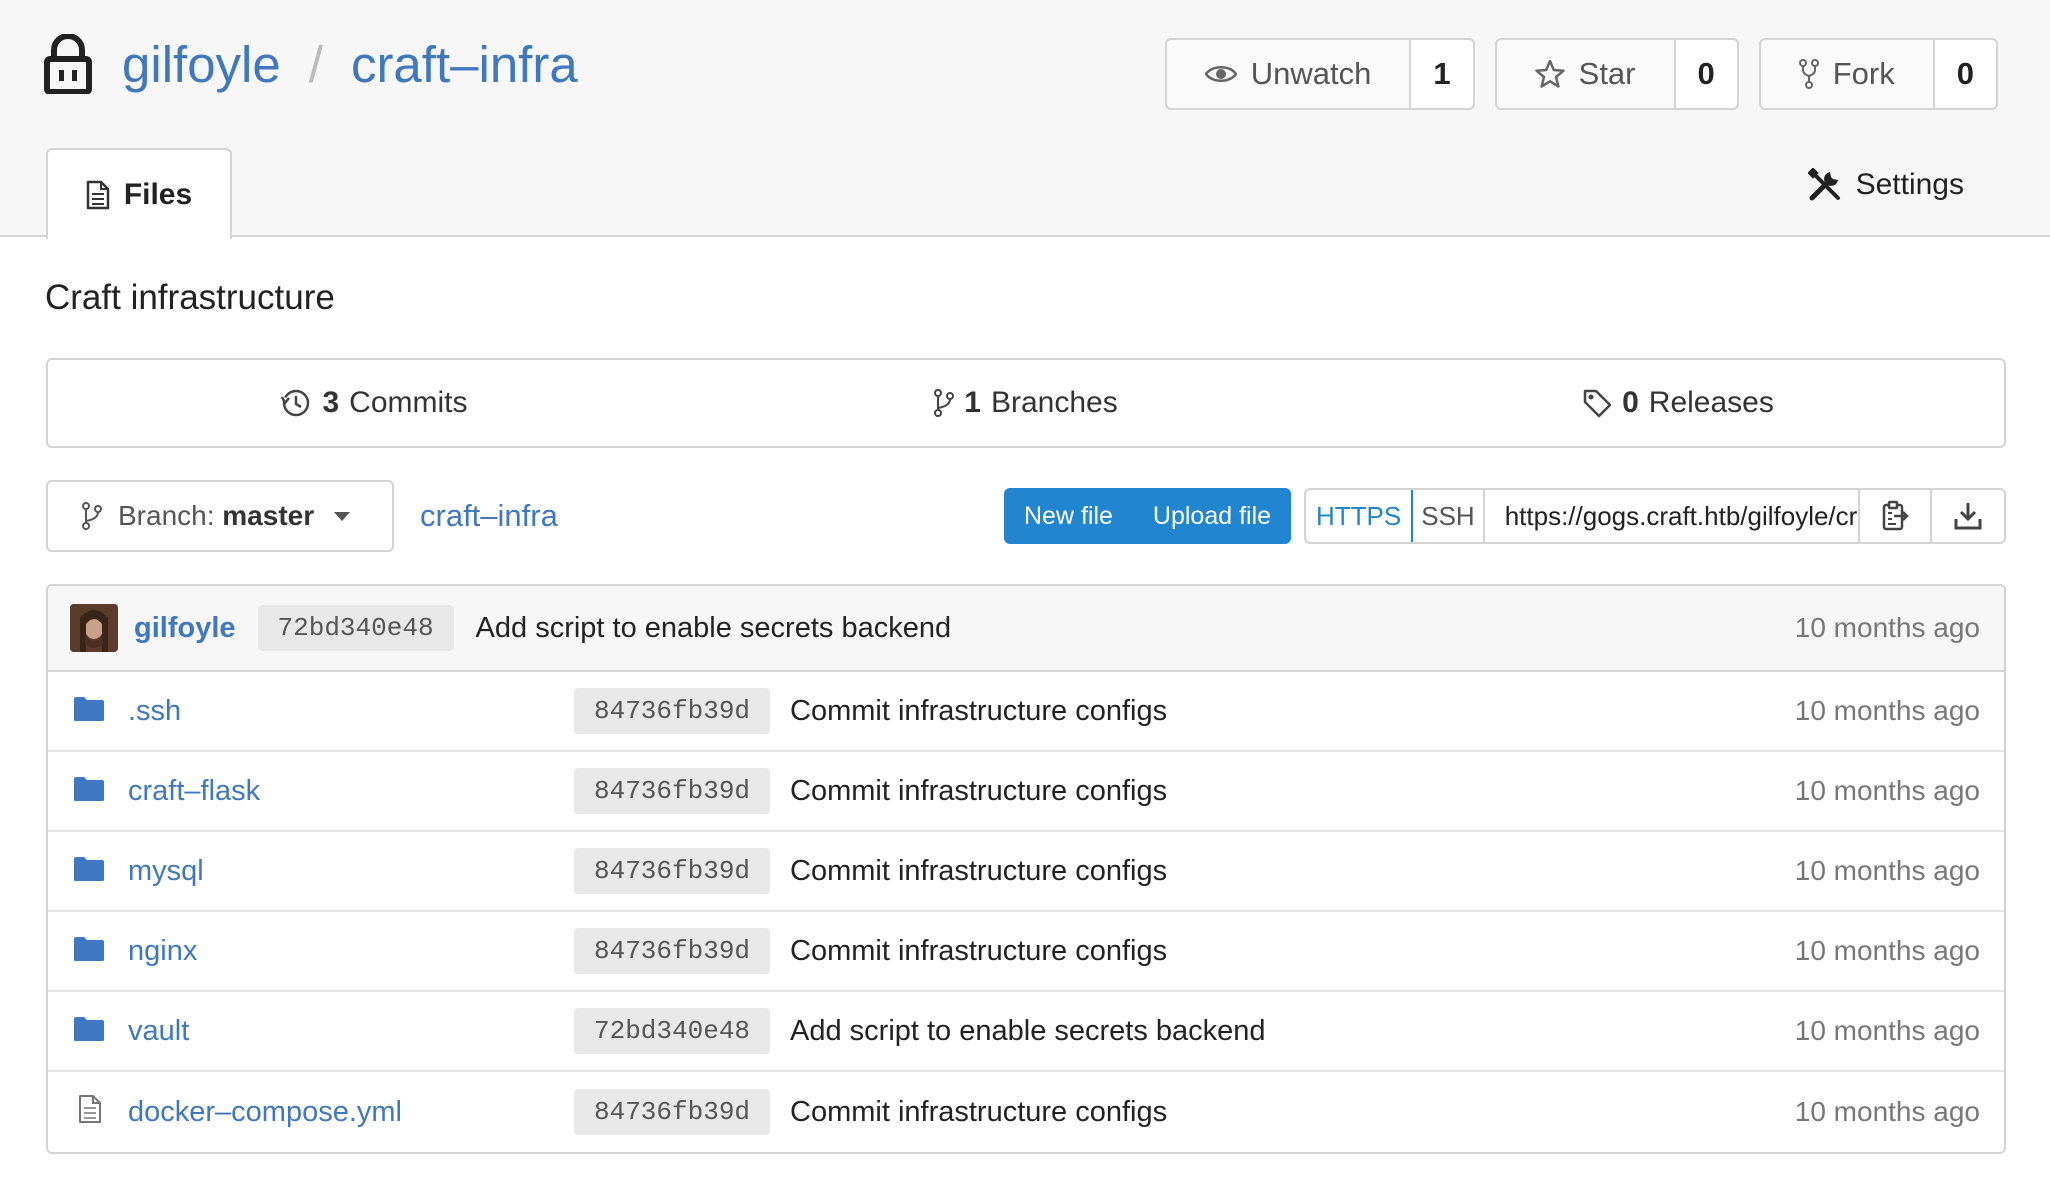 This screenshot has width=2050, height=1202. What do you see at coordinates (162, 951) in the screenshot?
I see `file-name-link: nginx` at bounding box center [162, 951].